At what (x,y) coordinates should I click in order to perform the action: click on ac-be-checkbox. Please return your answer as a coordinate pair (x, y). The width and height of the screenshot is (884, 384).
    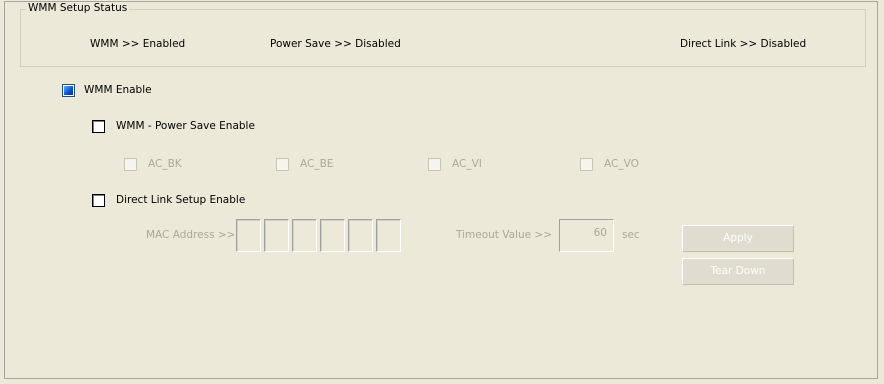
    Looking at the image, I should click on (282, 164).